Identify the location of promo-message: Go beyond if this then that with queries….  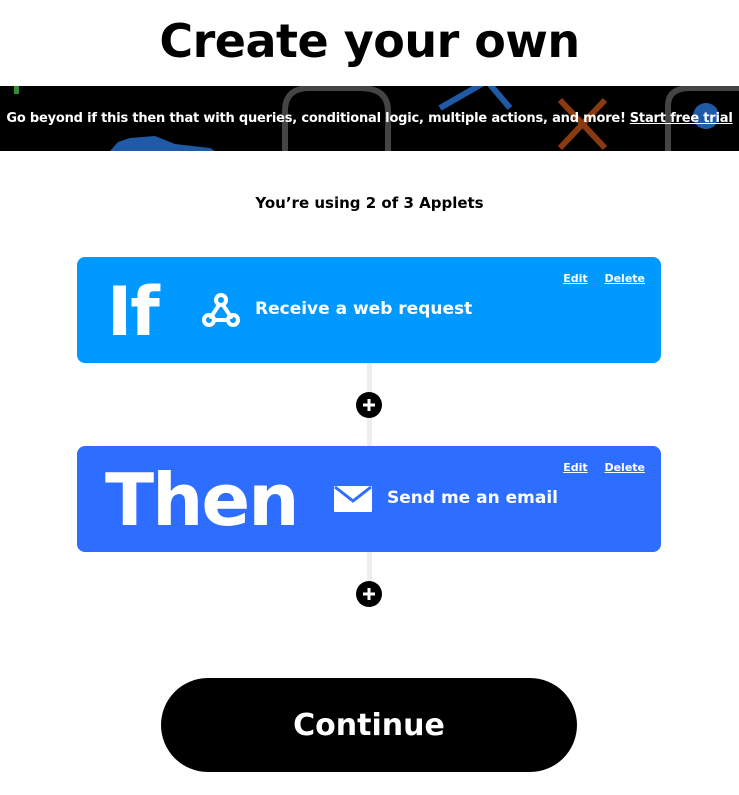
(369, 118).